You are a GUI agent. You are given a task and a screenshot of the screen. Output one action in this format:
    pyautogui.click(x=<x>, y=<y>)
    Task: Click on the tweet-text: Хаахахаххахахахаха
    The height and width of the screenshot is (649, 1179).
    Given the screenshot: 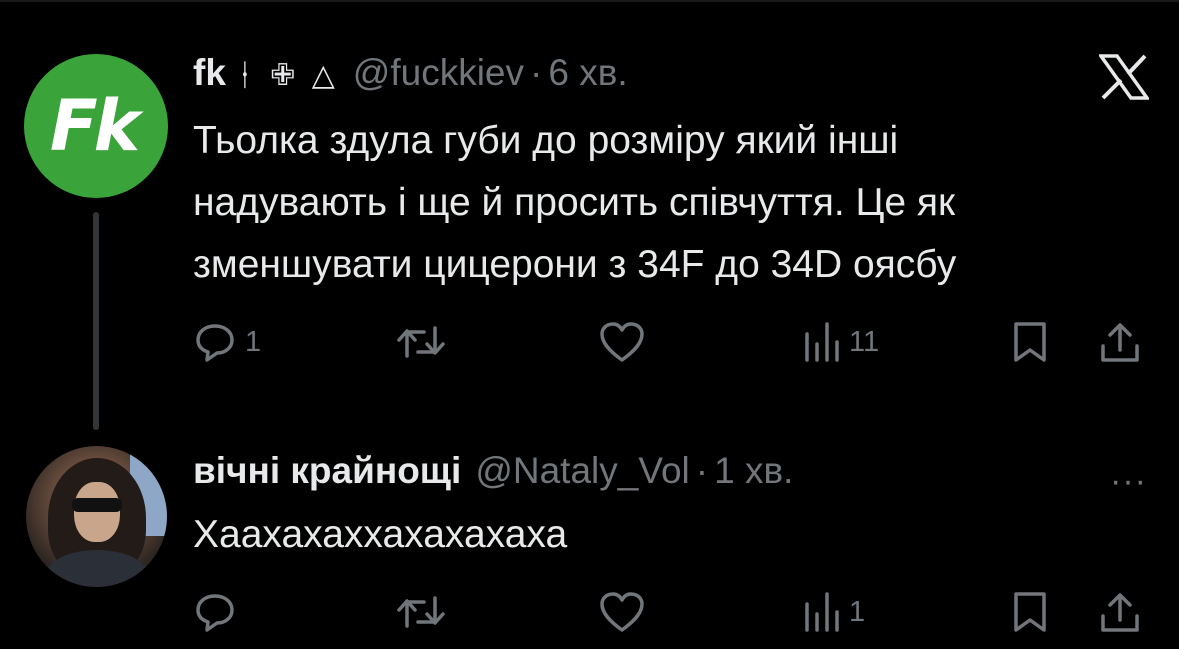 What is the action you would take?
    pyautogui.click(x=673, y=535)
    